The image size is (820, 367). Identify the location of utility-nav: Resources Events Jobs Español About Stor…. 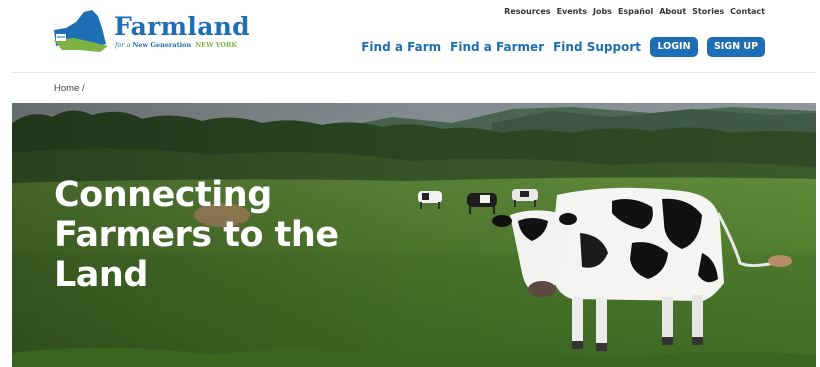
(634, 11).